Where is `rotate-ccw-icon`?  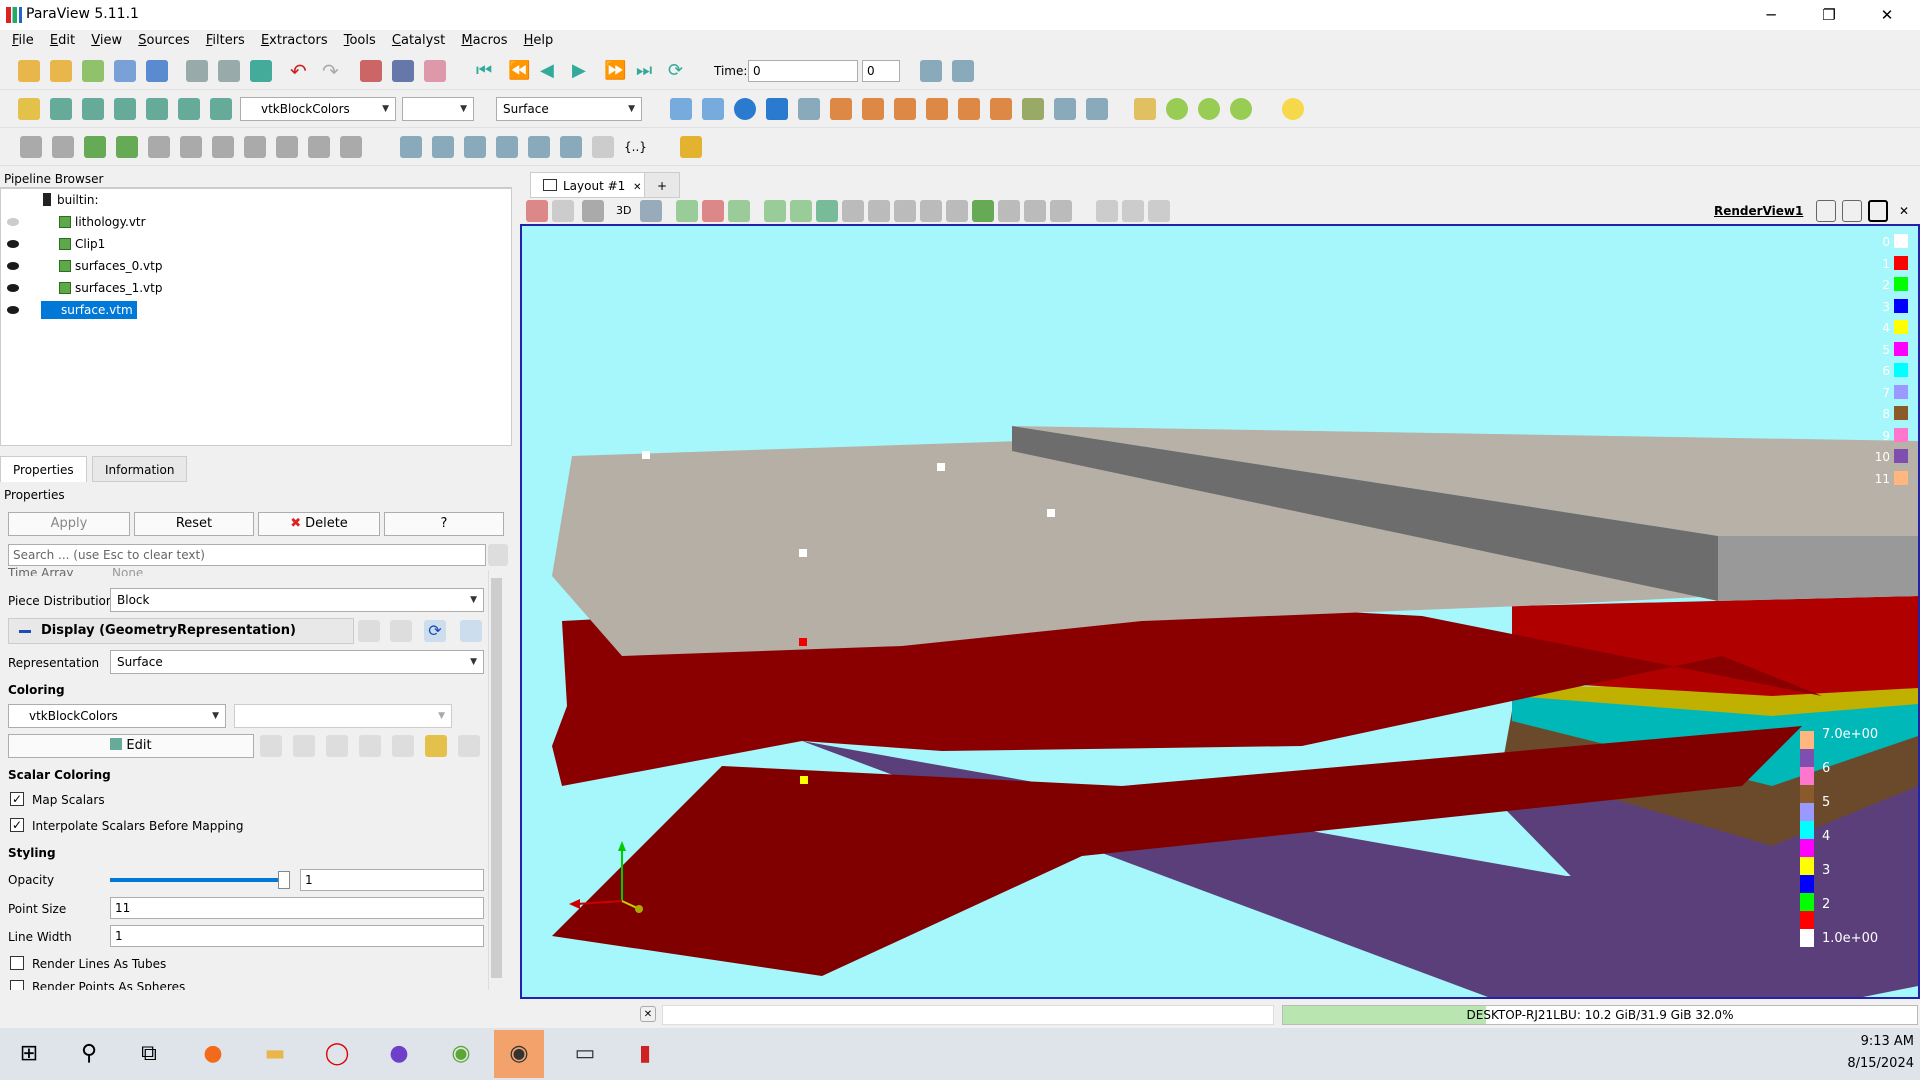 rotate-ccw-icon is located at coordinates (1097, 109).